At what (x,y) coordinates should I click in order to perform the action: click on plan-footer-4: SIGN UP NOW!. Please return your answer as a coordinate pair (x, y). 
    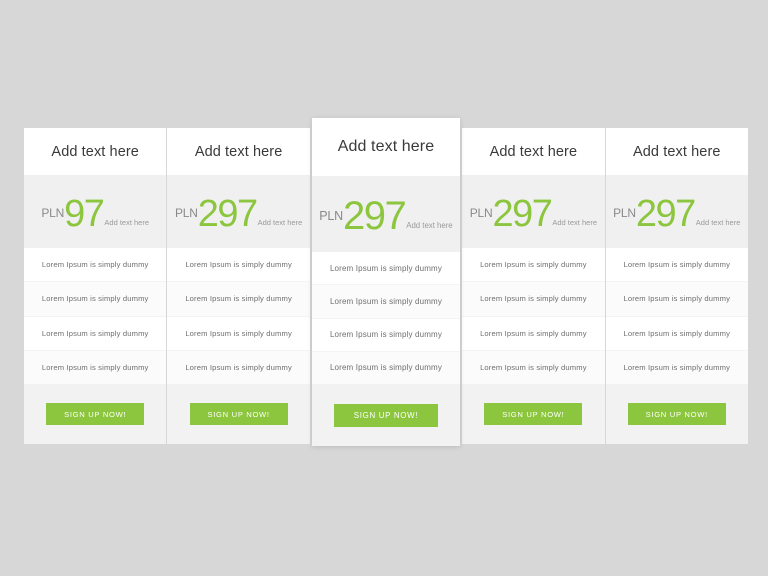
    Looking at the image, I should click on (533, 414).